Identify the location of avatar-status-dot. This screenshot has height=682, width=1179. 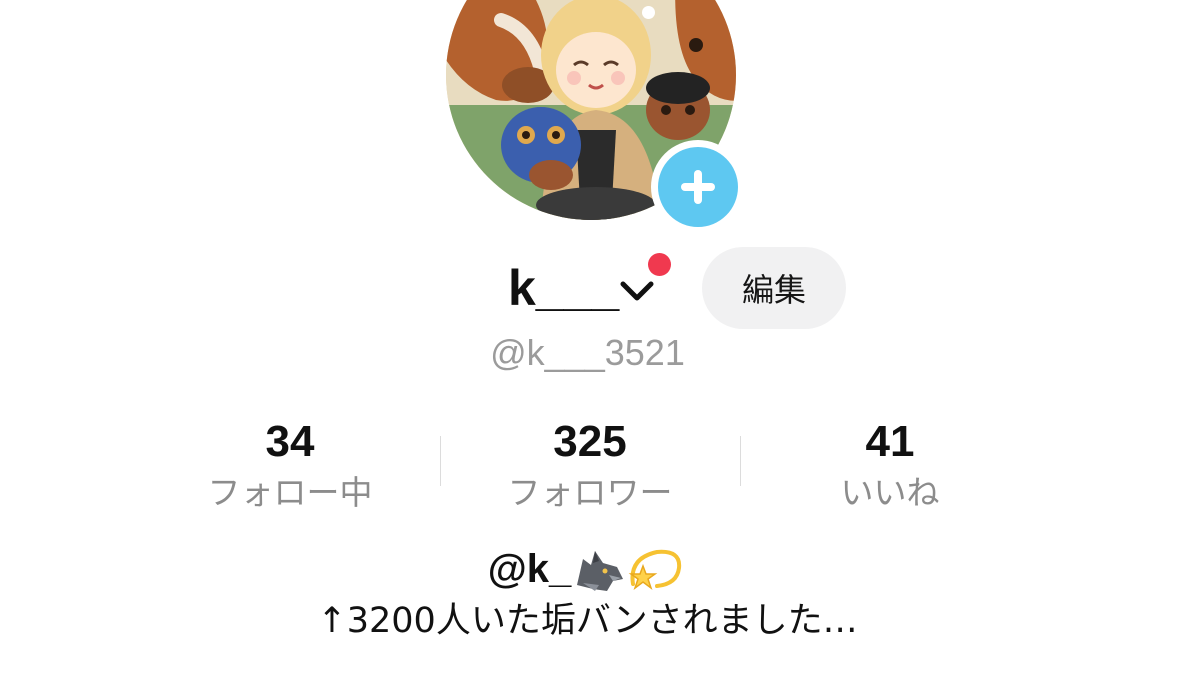
(648, 12).